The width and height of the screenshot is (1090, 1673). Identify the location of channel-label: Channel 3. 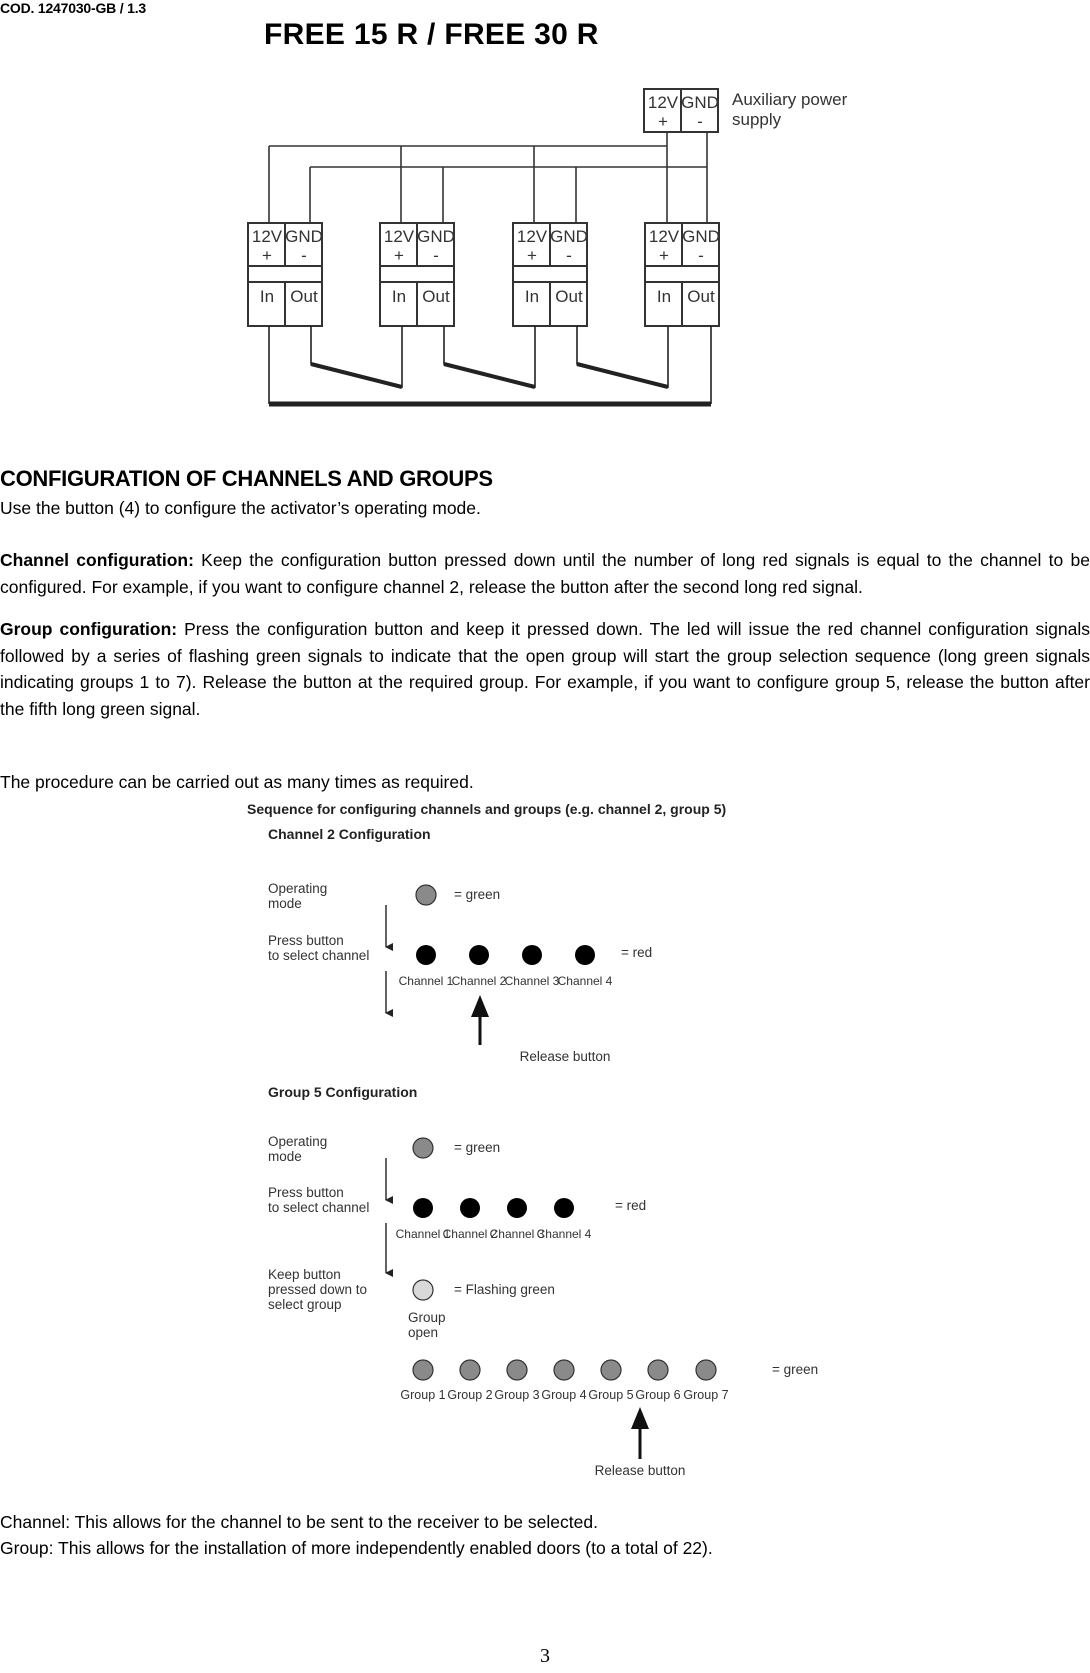
(532, 981).